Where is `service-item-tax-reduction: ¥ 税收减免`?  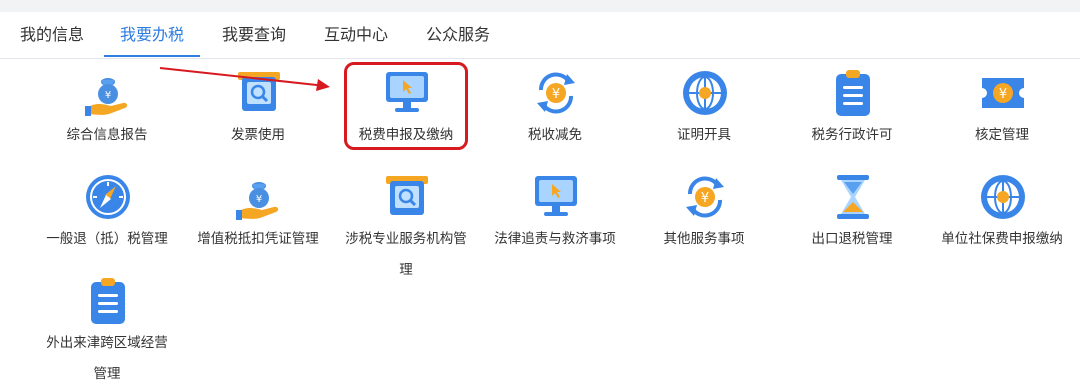 service-item-tax-reduction: ¥ 税收减免 is located at coordinates (555, 110).